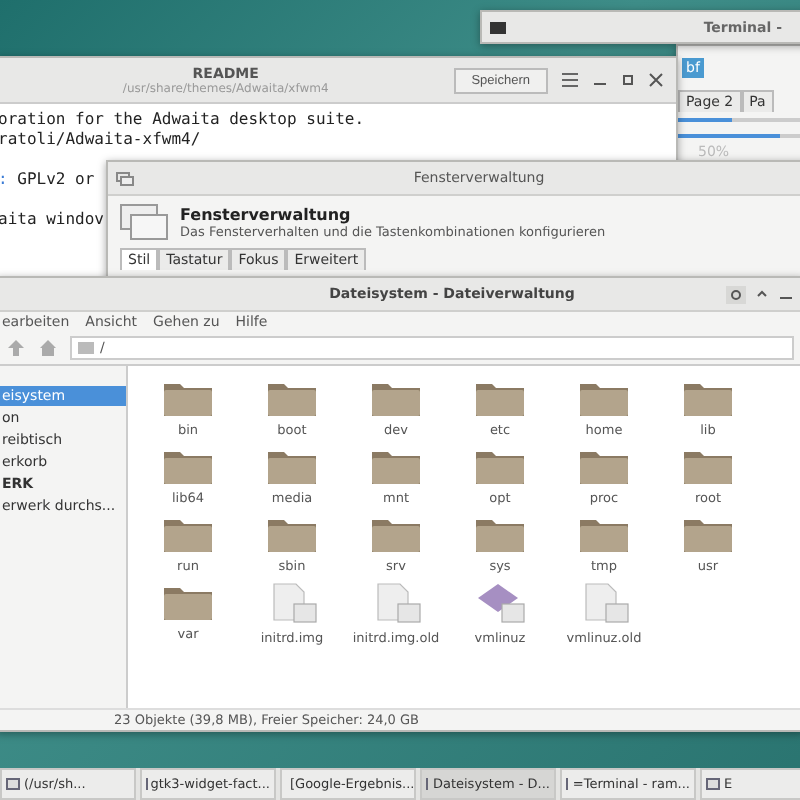 This screenshot has height=800, width=800. Describe the element at coordinates (762, 294) in the screenshot. I see `chevron-up-icon` at that location.